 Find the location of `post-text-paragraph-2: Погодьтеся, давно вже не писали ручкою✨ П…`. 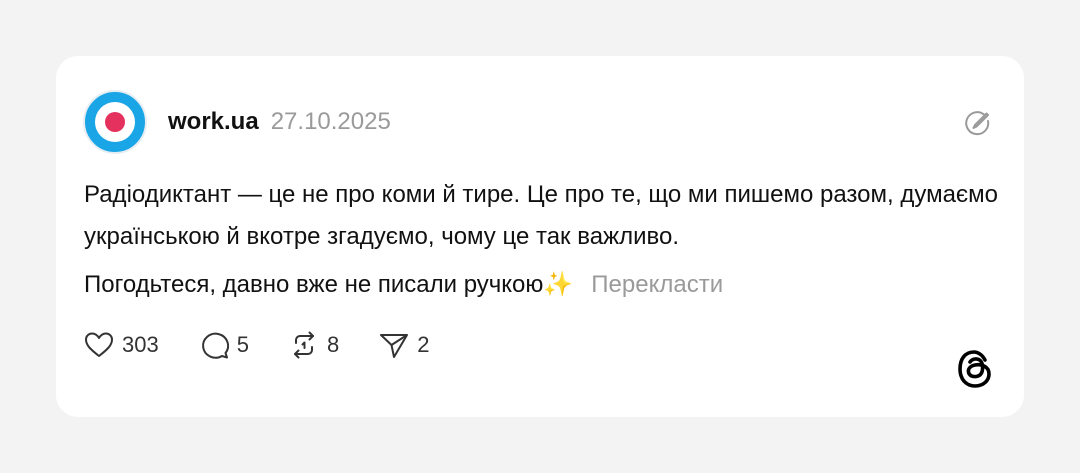

post-text-paragraph-2: Погодьтеся, давно вже не писали ручкою✨ П… is located at coordinates (544, 285).